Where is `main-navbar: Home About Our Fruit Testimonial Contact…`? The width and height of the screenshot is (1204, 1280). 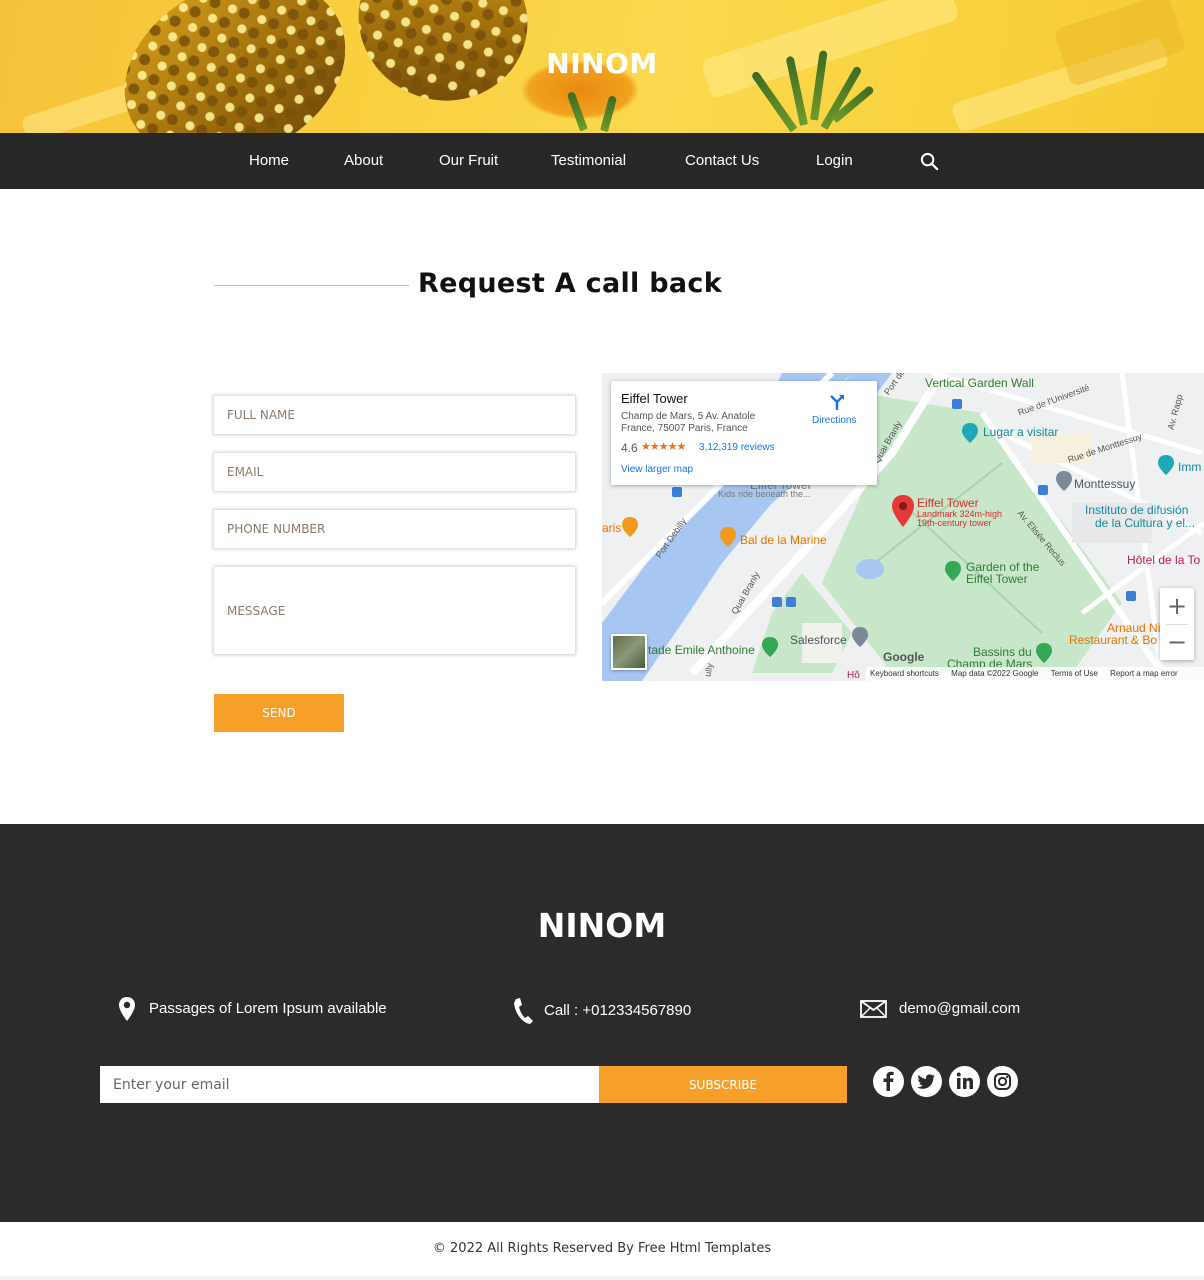
main-navbar: Home About Our Fruit Testimonial Contact… is located at coordinates (602, 161).